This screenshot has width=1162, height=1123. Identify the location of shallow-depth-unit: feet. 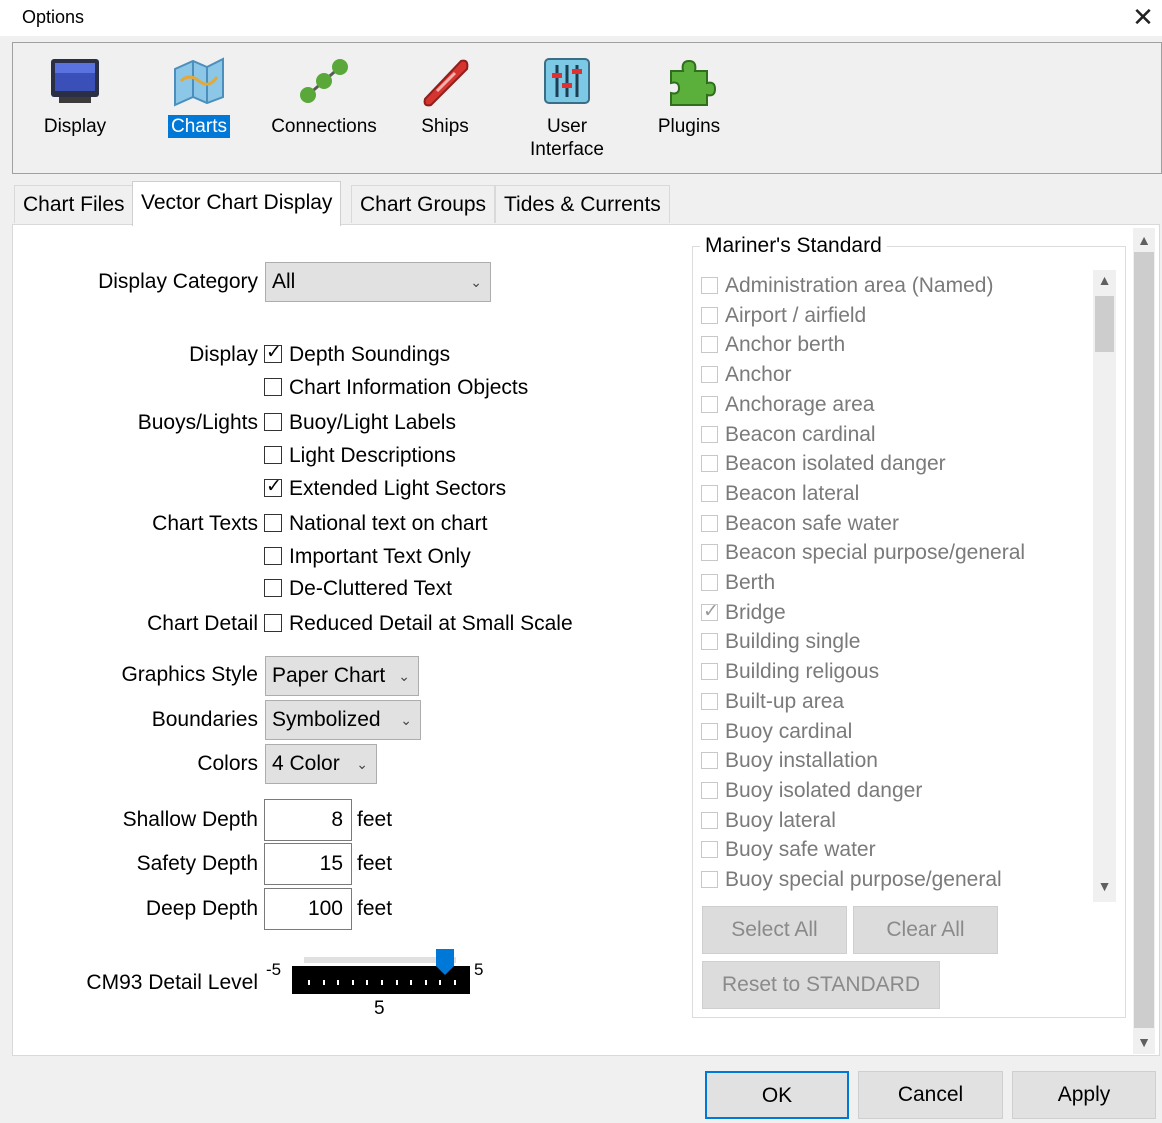
(375, 819).